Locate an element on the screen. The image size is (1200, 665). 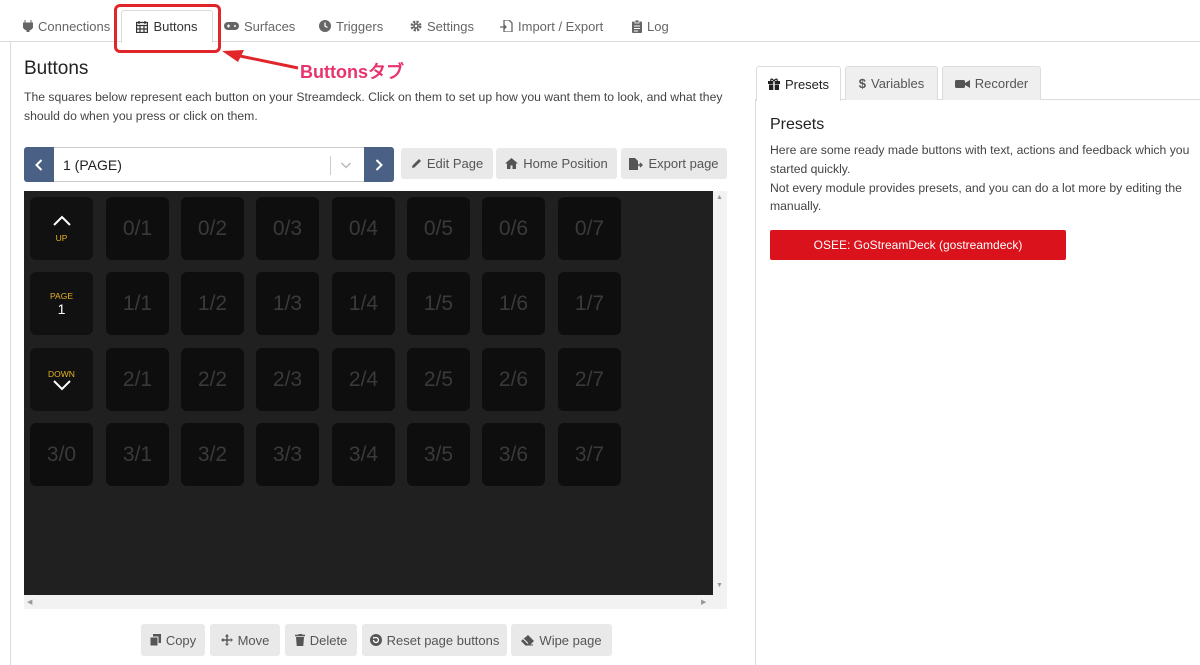
import-export-icon is located at coordinates (506, 26).